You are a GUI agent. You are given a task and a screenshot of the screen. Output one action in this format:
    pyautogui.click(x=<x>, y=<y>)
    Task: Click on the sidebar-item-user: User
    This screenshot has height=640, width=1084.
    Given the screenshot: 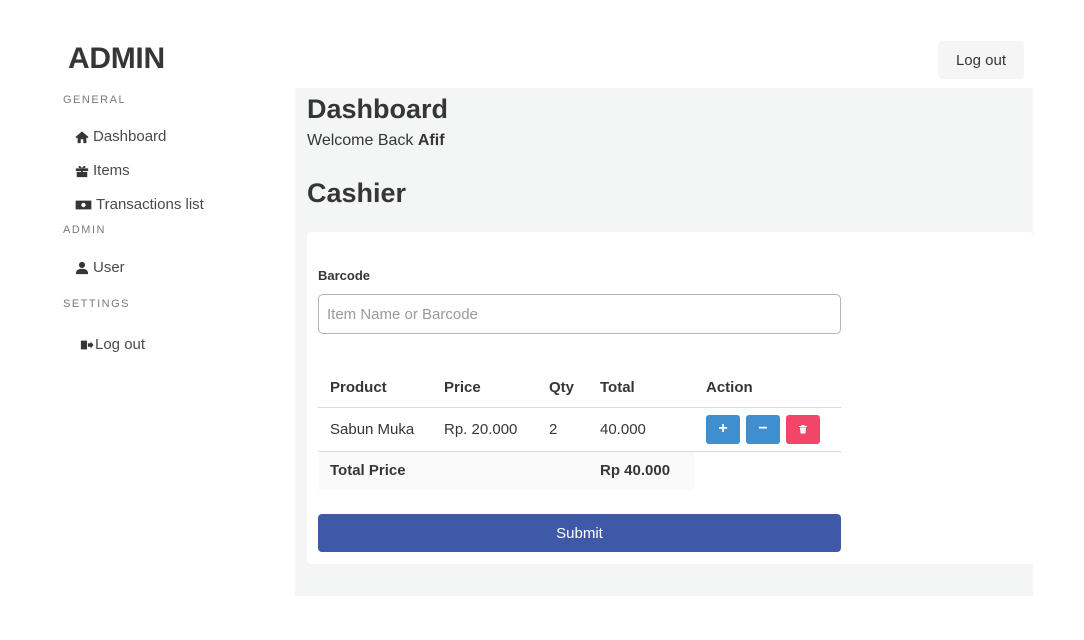 What is the action you would take?
    pyautogui.click(x=100, y=267)
    